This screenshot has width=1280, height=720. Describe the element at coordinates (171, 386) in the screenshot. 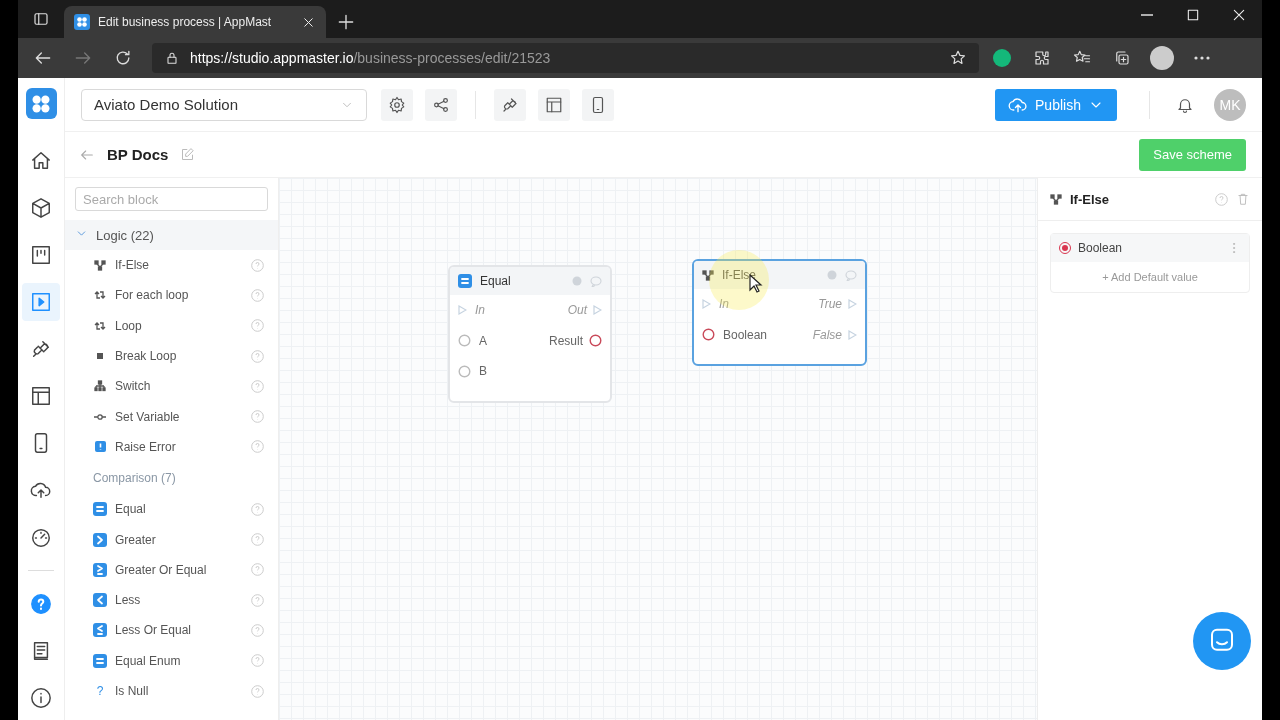

I see `block-item: Switch` at that location.